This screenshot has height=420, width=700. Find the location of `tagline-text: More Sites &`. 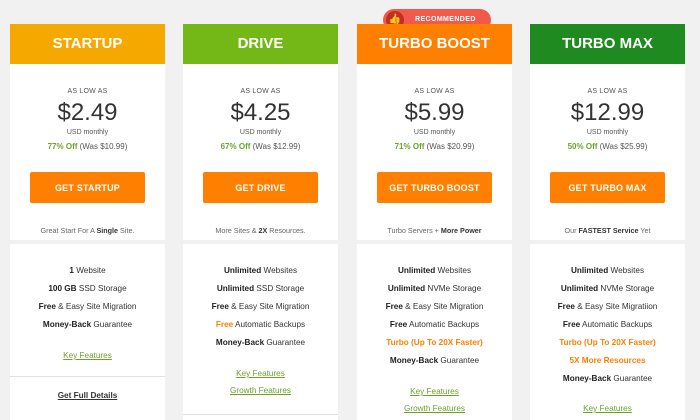

tagline-text: More Sites & is located at coordinates (237, 230).